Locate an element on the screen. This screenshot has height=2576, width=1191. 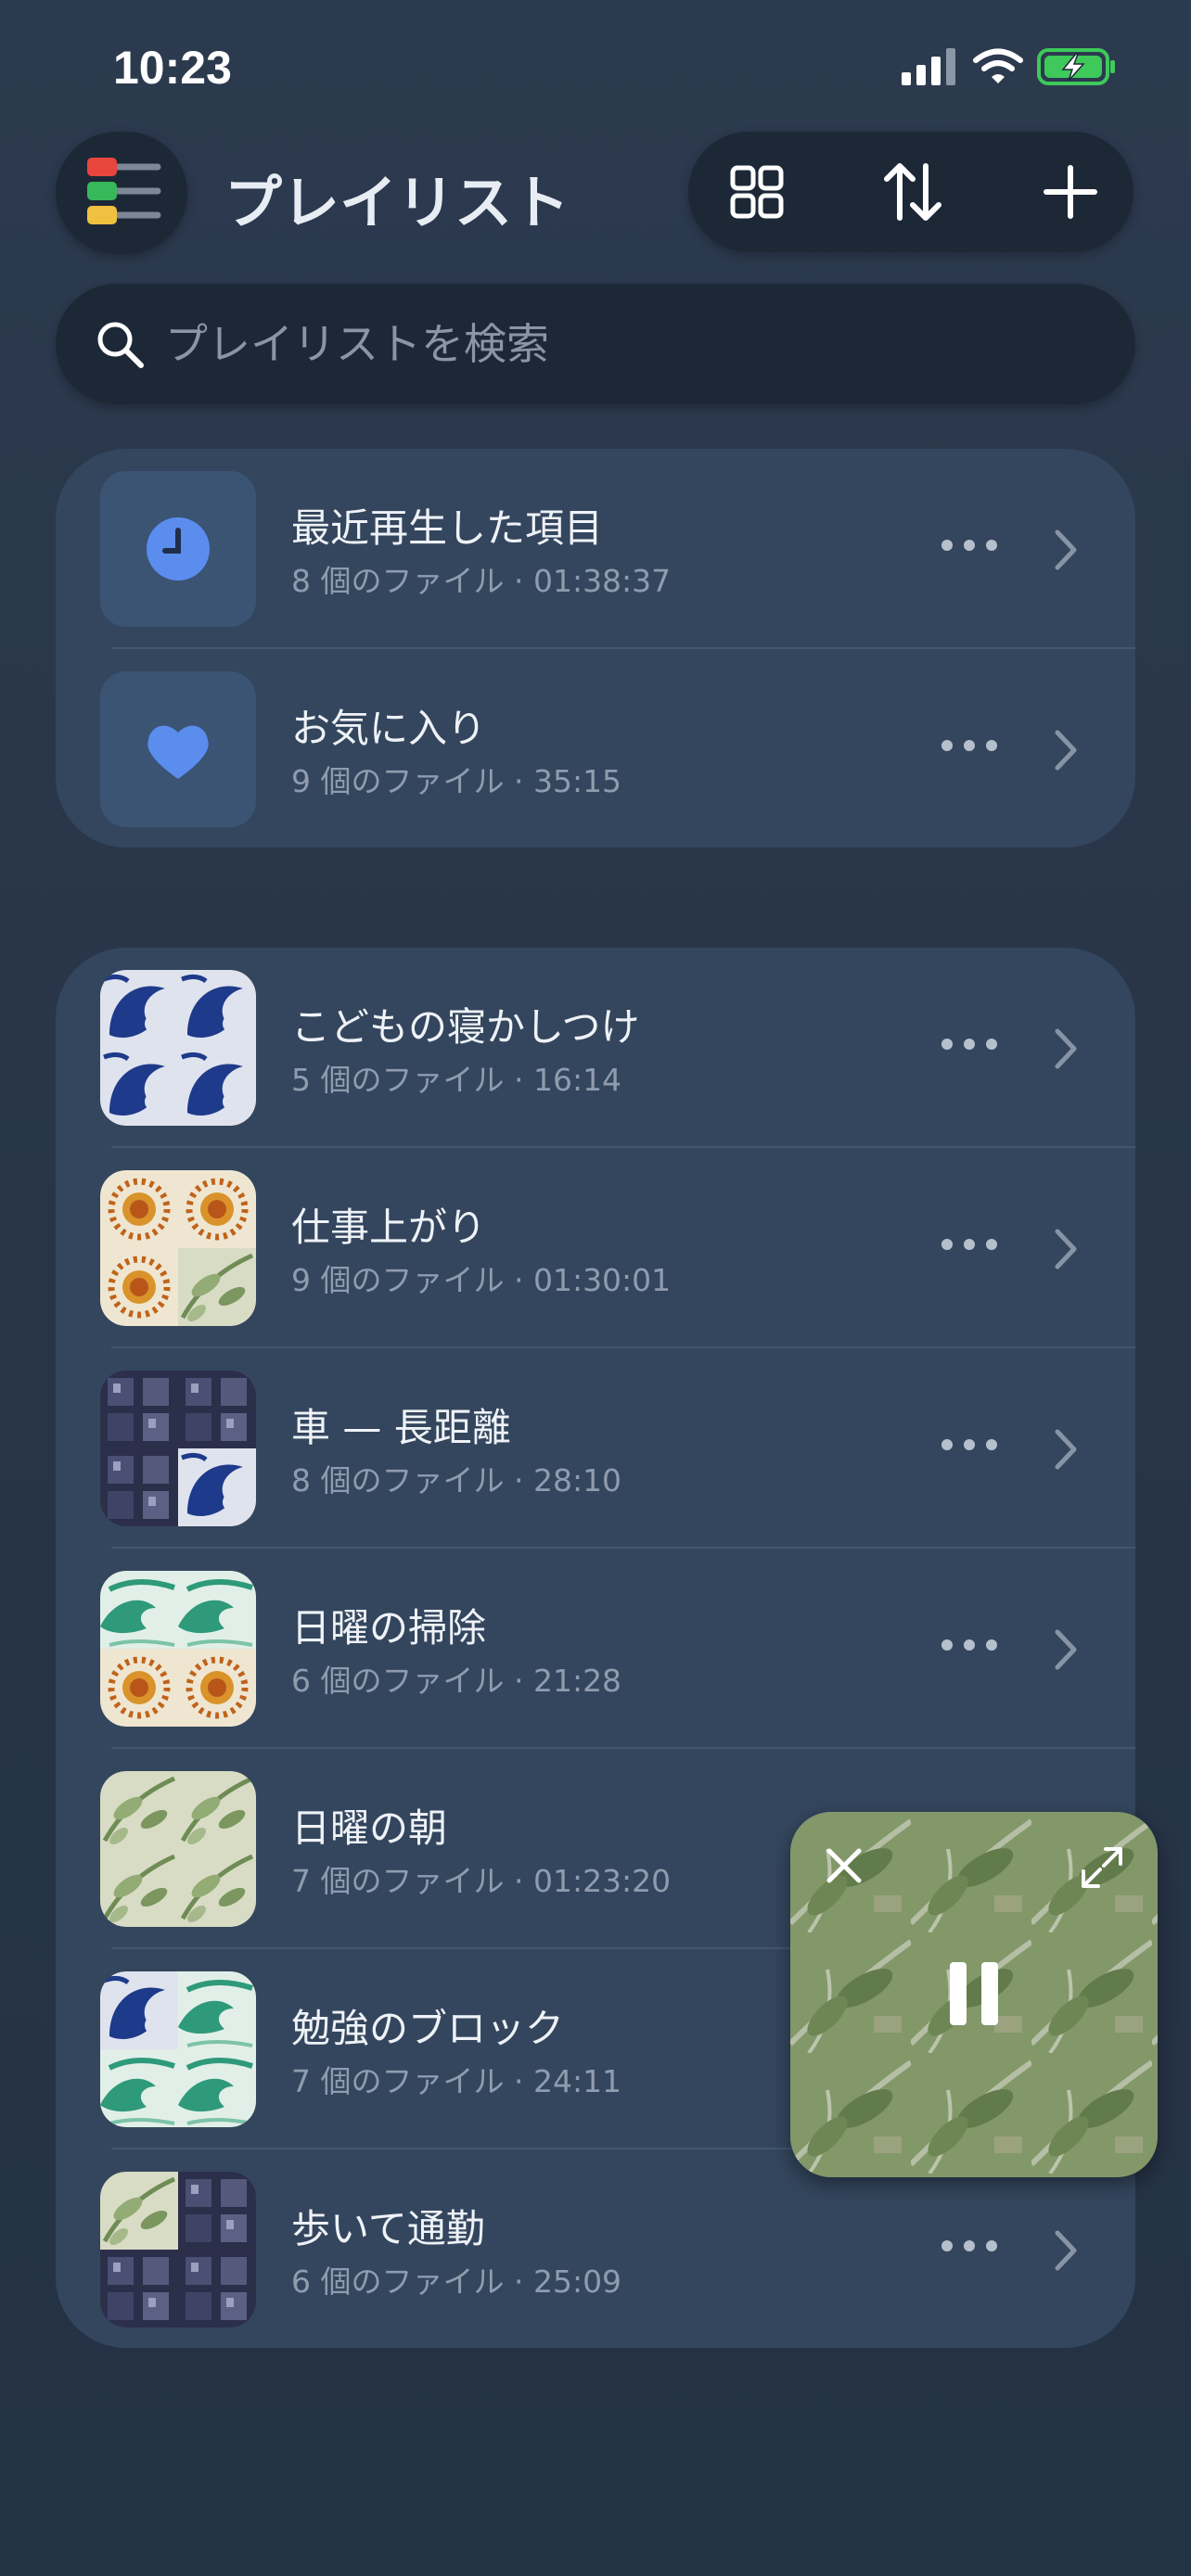
pause-icon is located at coordinates (974, 1994).